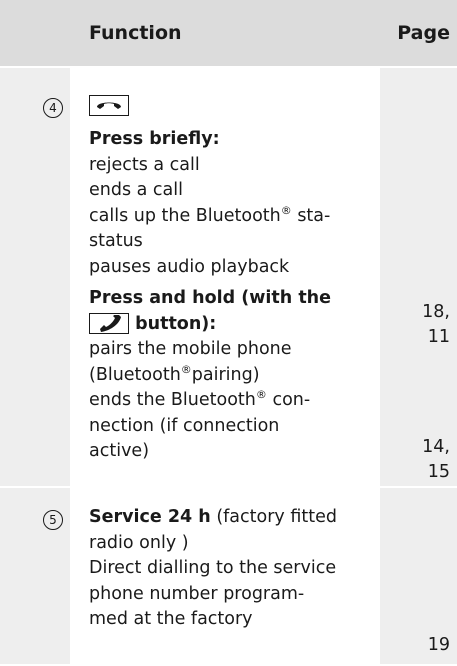  I want to click on end-call-icon, so click(109, 105).